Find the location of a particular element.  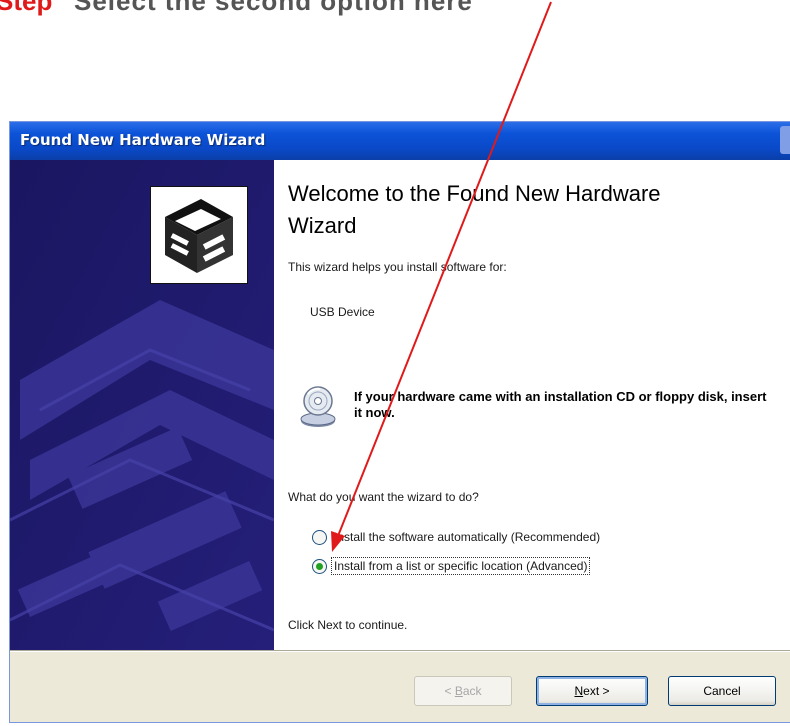

annotation-caption: Step Select the second option here is located at coordinates (395, 15).